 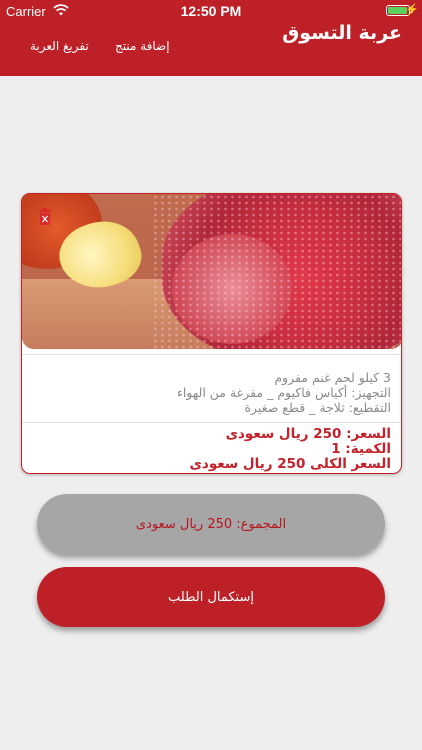 I want to click on clock: 12:50 PM, so click(x=211, y=11).